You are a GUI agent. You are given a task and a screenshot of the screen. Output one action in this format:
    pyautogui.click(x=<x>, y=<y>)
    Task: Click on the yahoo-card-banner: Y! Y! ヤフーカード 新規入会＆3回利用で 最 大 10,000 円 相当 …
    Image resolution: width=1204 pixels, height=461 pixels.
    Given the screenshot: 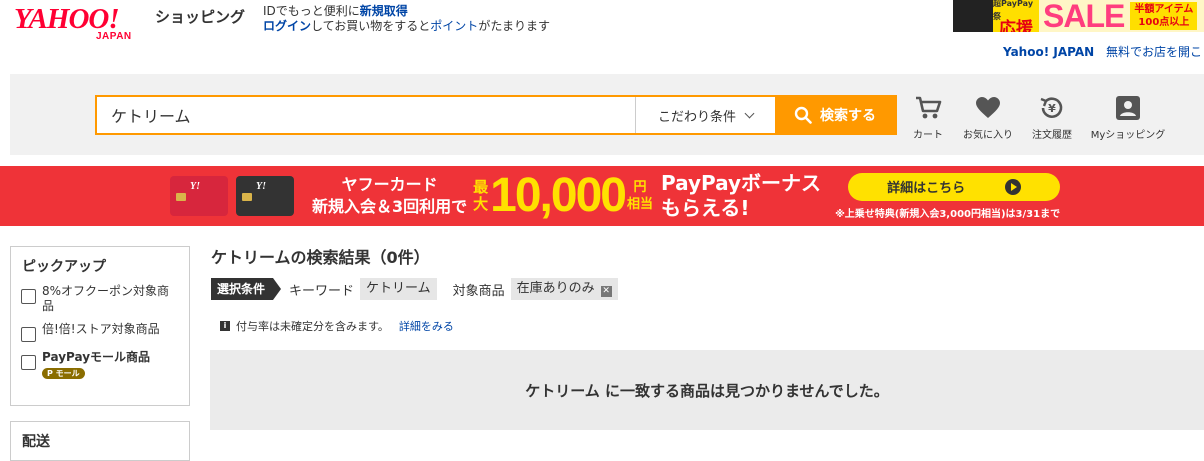 What is the action you would take?
    pyautogui.click(x=602, y=196)
    